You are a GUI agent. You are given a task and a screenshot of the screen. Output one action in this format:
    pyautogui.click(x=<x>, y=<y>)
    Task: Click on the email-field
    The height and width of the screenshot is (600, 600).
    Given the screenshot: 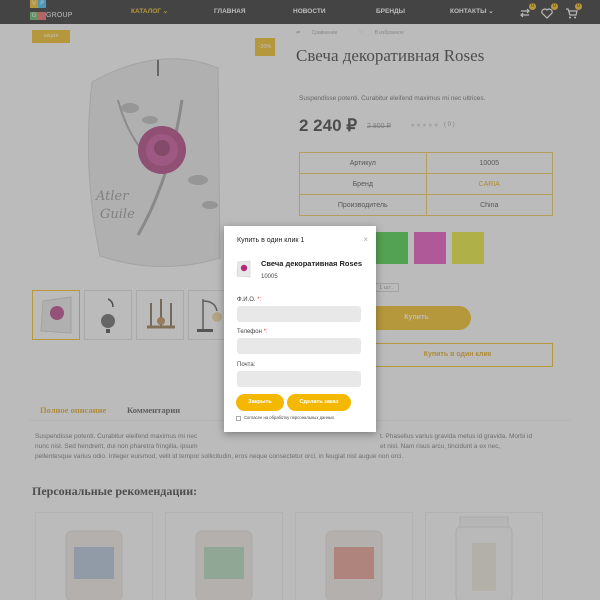 What is the action you would take?
    pyautogui.click(x=299, y=379)
    